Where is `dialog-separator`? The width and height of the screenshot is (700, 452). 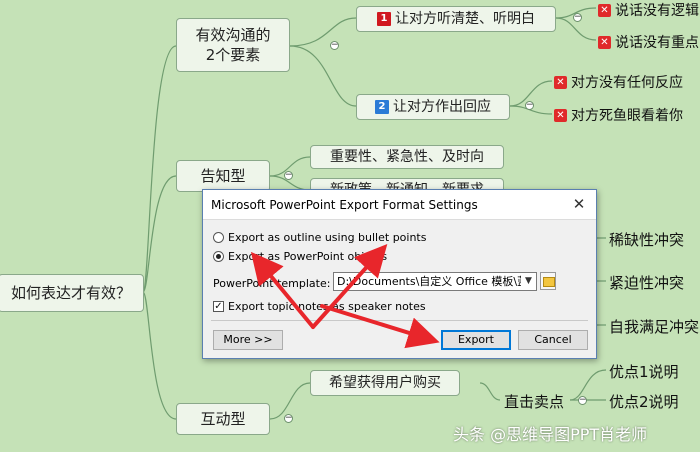
dialog-separator is located at coordinates (399, 320).